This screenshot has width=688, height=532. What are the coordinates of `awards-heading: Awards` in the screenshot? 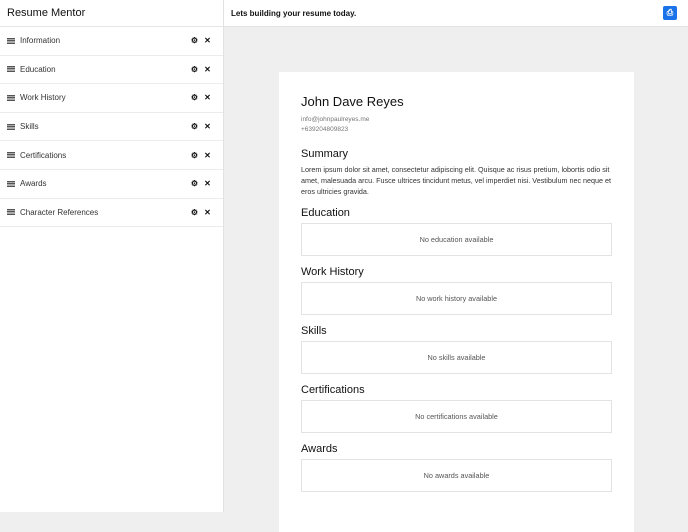 It's located at (319, 449).